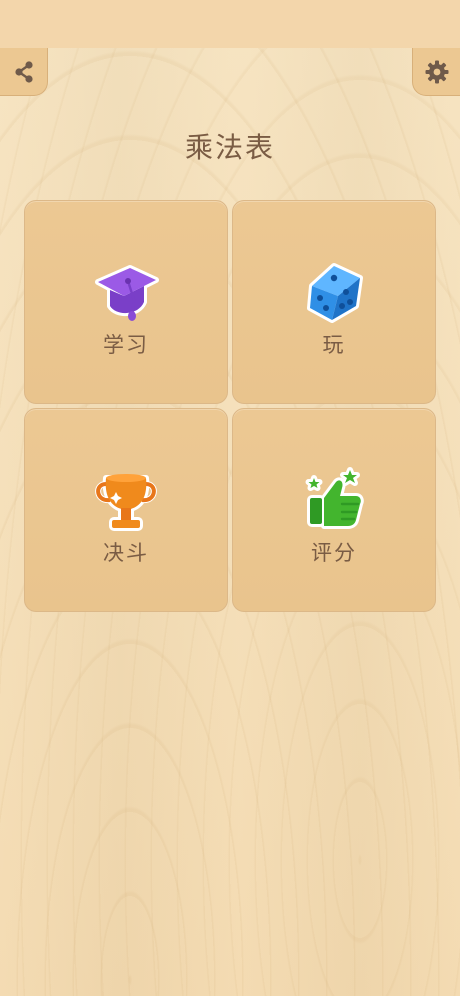 This screenshot has width=460, height=996. I want to click on learn-label: 学习, so click(126, 345).